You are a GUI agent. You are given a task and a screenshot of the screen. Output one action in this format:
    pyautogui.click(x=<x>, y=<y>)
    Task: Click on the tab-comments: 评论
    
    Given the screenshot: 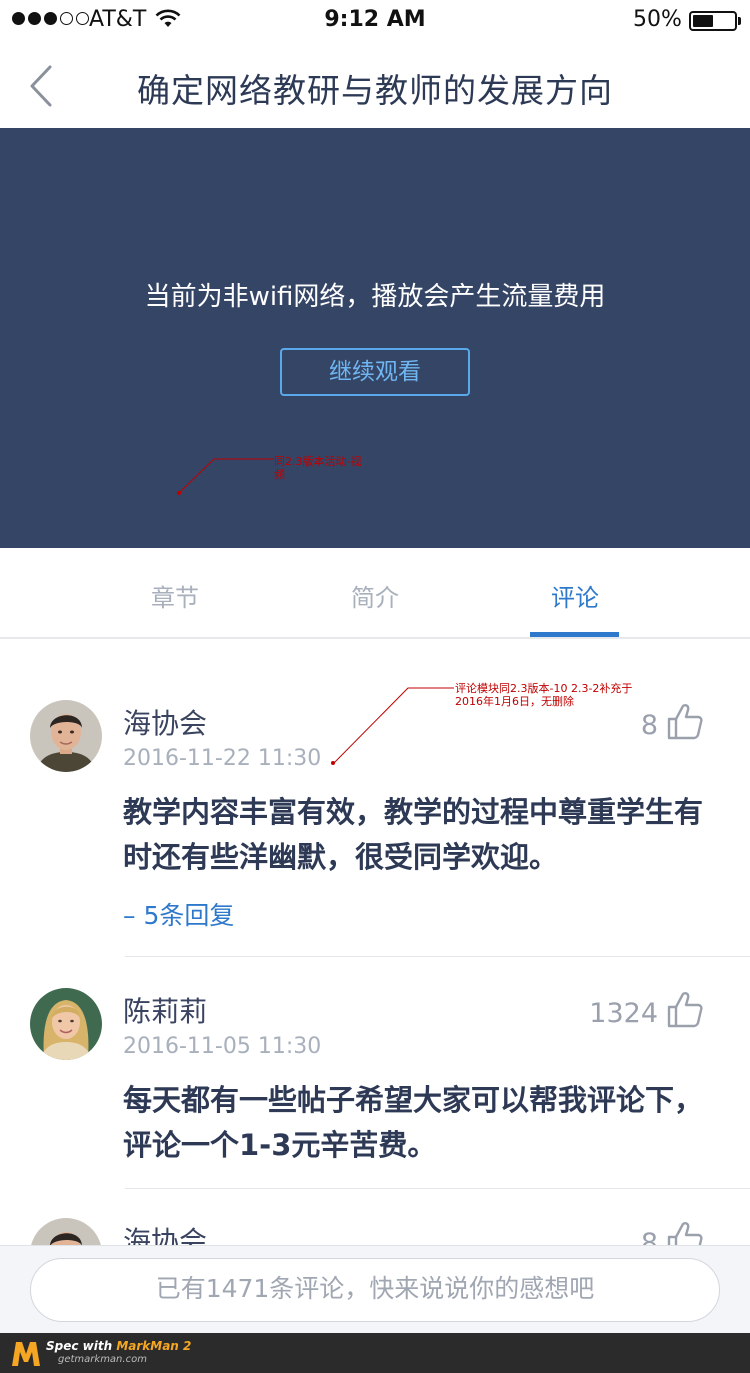 What is the action you would take?
    pyautogui.click(x=575, y=595)
    